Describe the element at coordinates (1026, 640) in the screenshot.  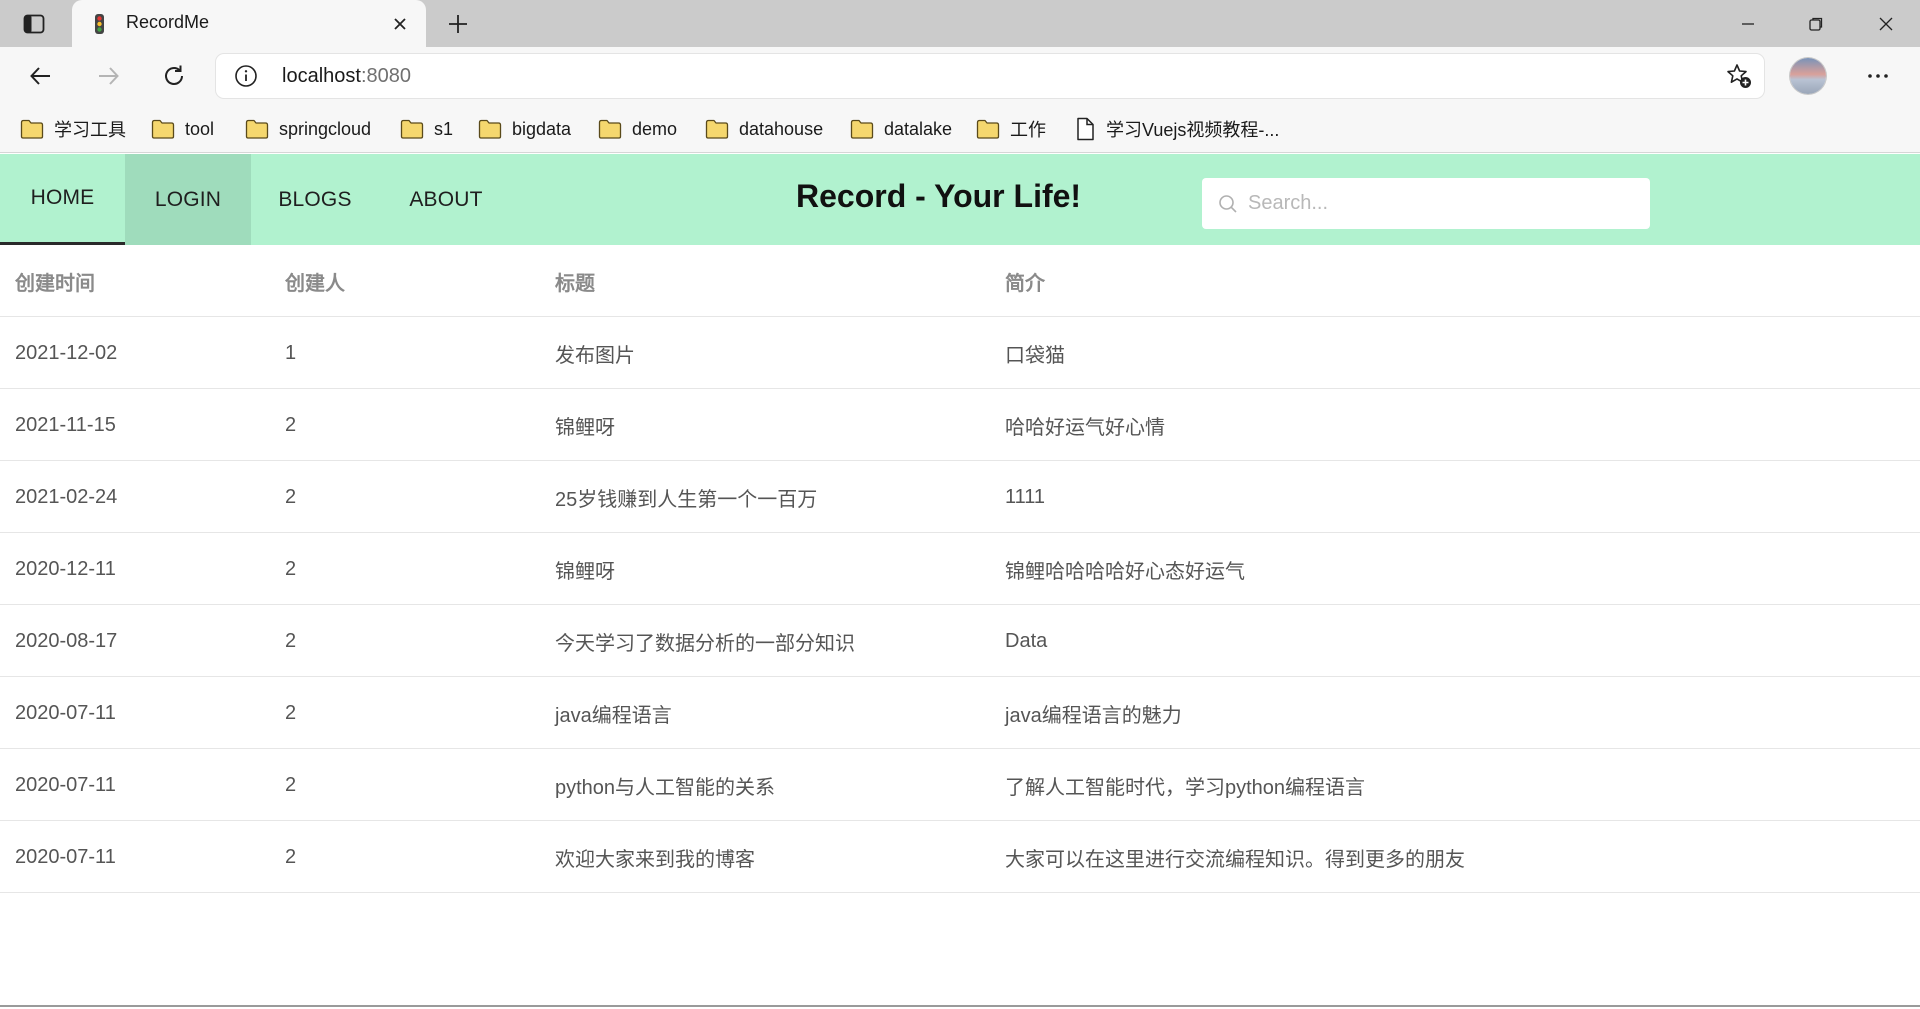
I see `cell-summary: Data` at that location.